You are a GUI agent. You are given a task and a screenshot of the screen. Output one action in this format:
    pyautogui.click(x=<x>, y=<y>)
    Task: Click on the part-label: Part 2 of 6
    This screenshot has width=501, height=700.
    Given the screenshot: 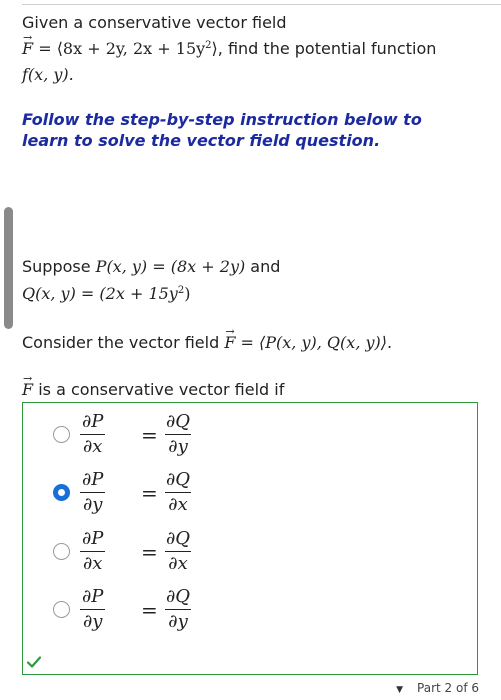 What is the action you would take?
    pyautogui.click(x=448, y=688)
    